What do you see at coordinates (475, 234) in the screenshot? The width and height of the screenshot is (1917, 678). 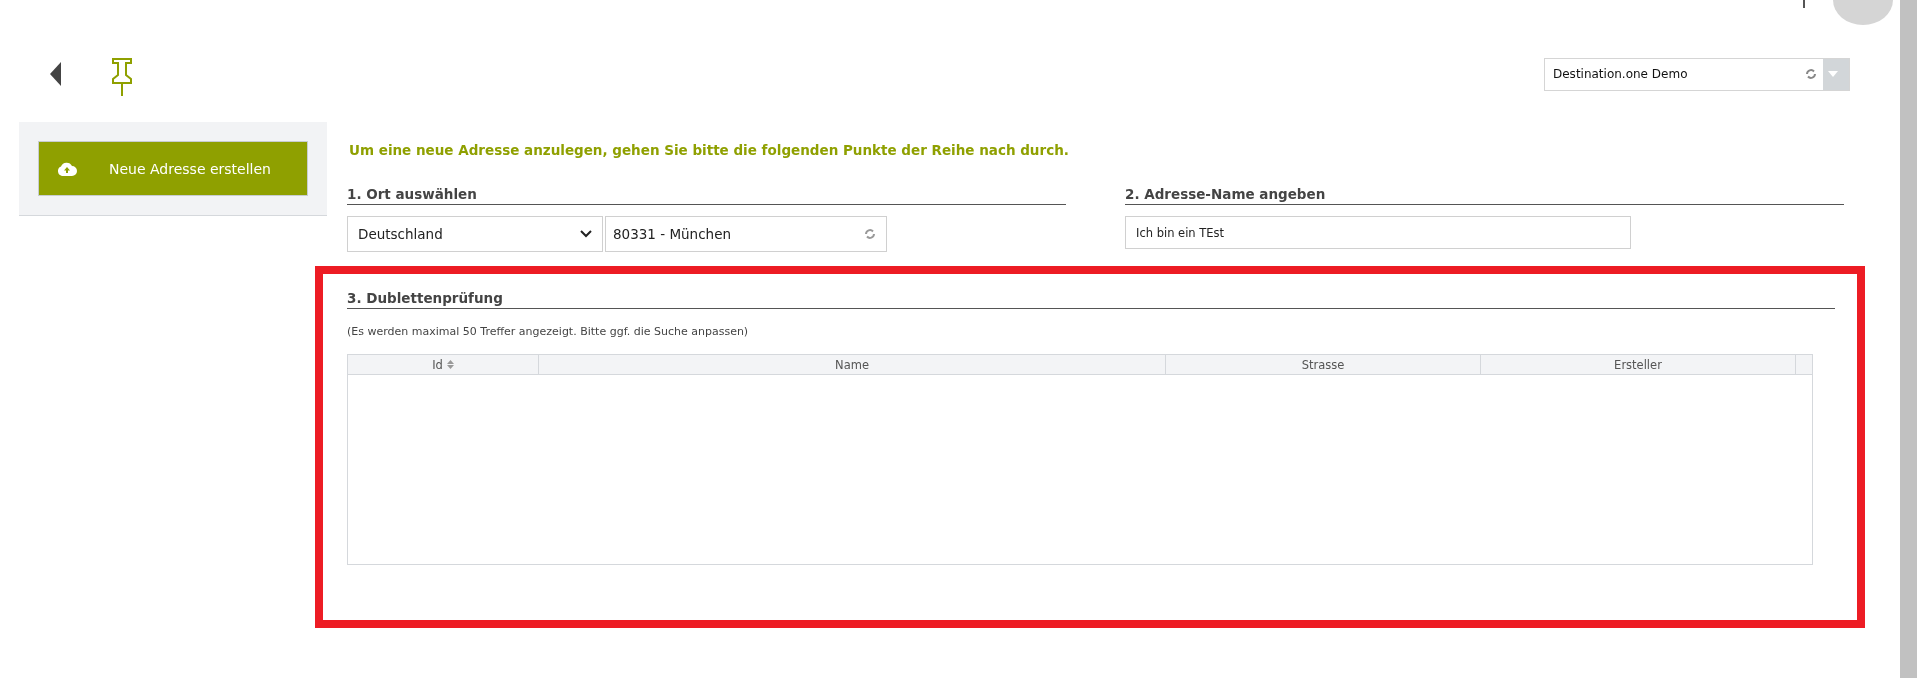 I see `country-select: Deutschland` at bounding box center [475, 234].